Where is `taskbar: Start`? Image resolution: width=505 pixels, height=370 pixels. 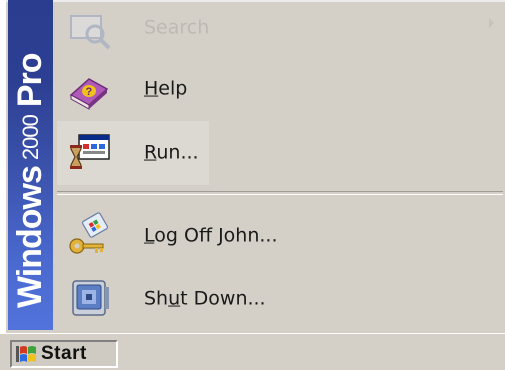
taskbar: Start is located at coordinates (252, 351).